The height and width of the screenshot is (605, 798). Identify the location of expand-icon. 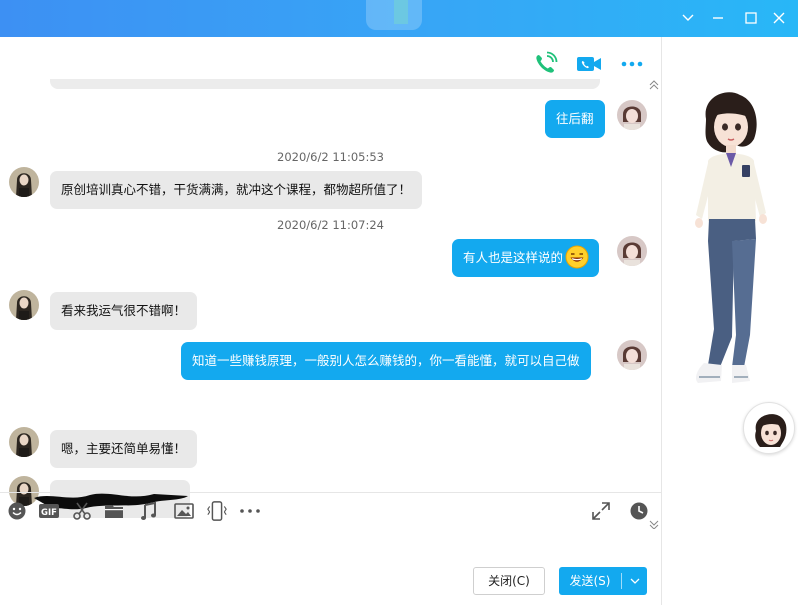
(601, 511).